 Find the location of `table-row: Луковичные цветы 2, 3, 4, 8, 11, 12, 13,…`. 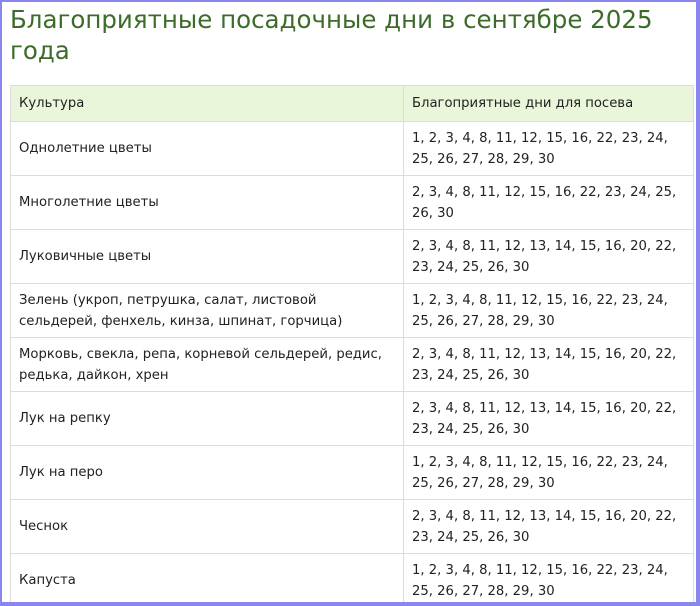

table-row: Луковичные цветы 2, 3, 4, 8, 11, 12, 13,… is located at coordinates (352, 256).